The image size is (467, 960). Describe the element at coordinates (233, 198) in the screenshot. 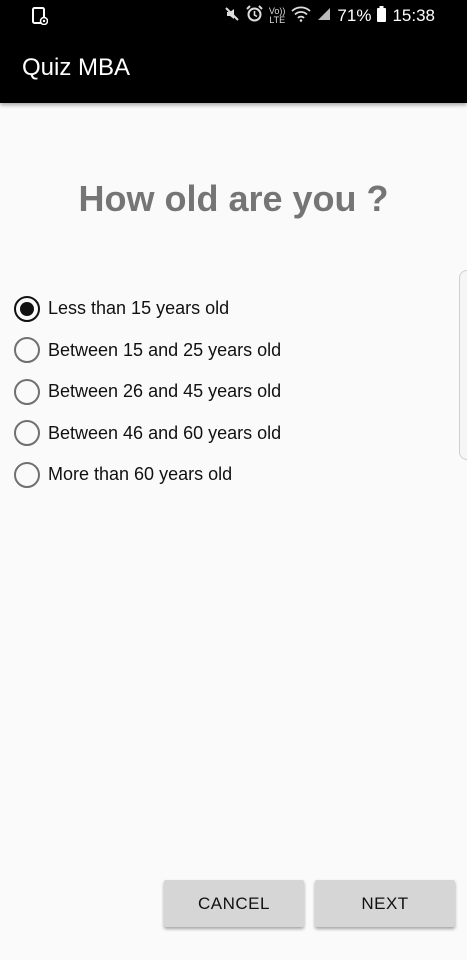

I see `question-title: How old are you ?` at that location.